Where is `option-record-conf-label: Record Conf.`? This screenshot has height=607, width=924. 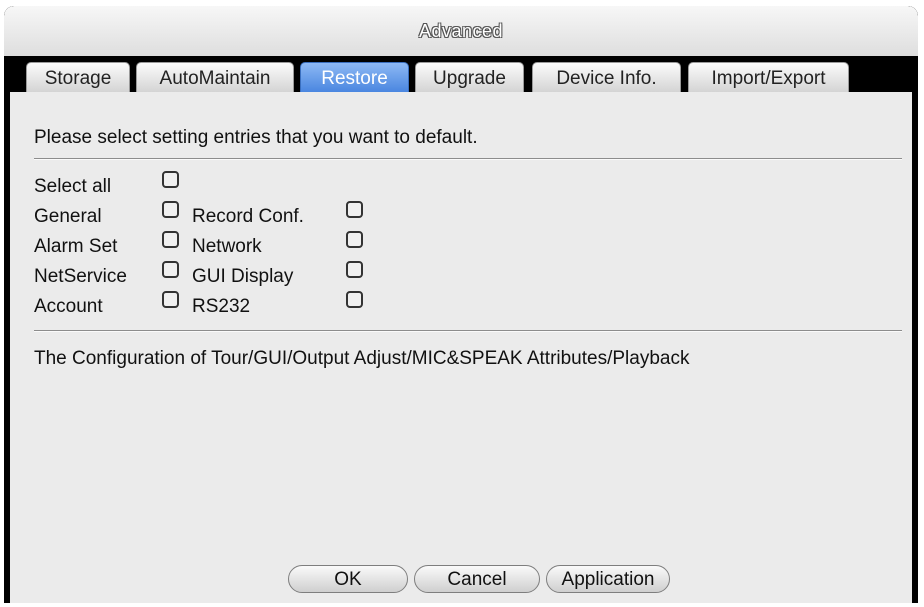 option-record-conf-label: Record Conf. is located at coordinates (248, 216).